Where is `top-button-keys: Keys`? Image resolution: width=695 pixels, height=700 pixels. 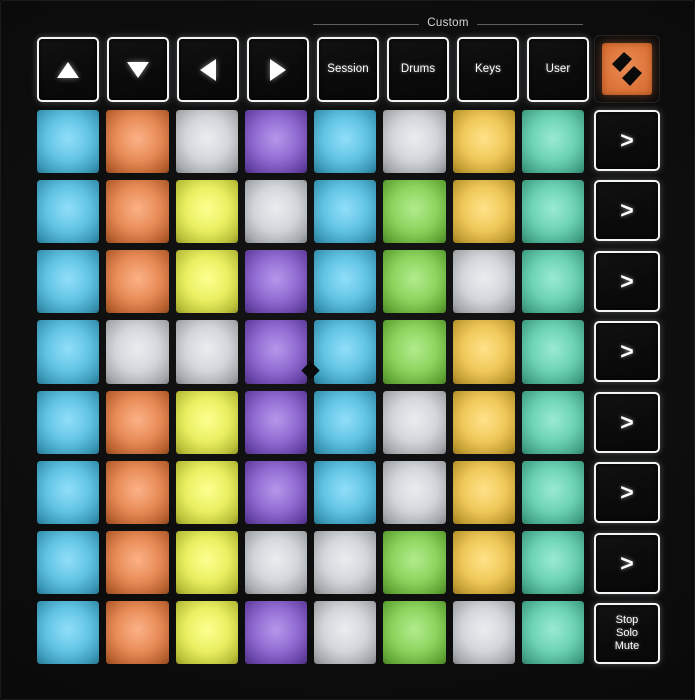 top-button-keys: Keys is located at coordinates (488, 69).